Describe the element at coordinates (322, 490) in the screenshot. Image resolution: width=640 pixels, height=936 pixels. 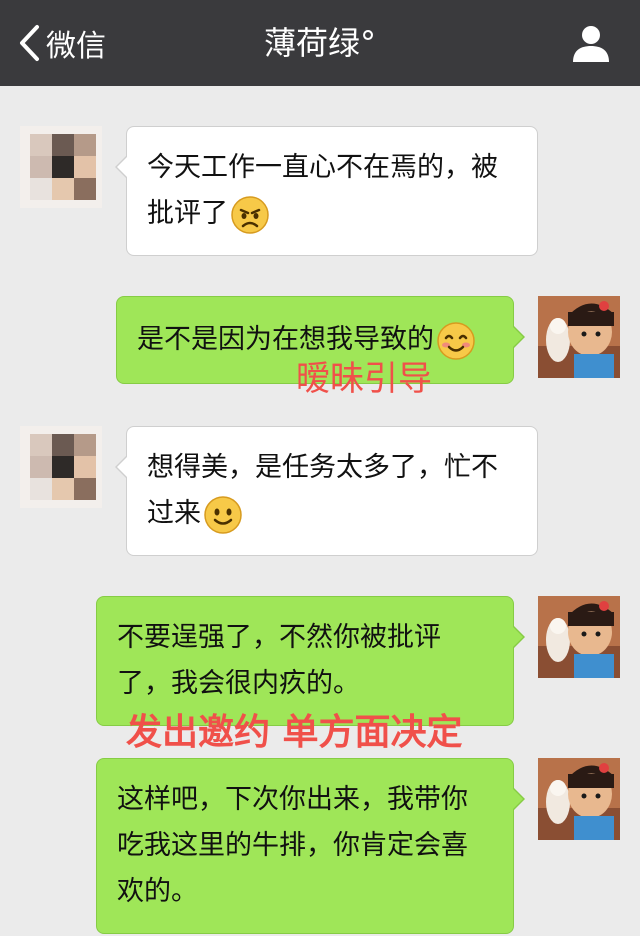
I see `message-text: 想得美，是任务太多了，忙不过来` at that location.